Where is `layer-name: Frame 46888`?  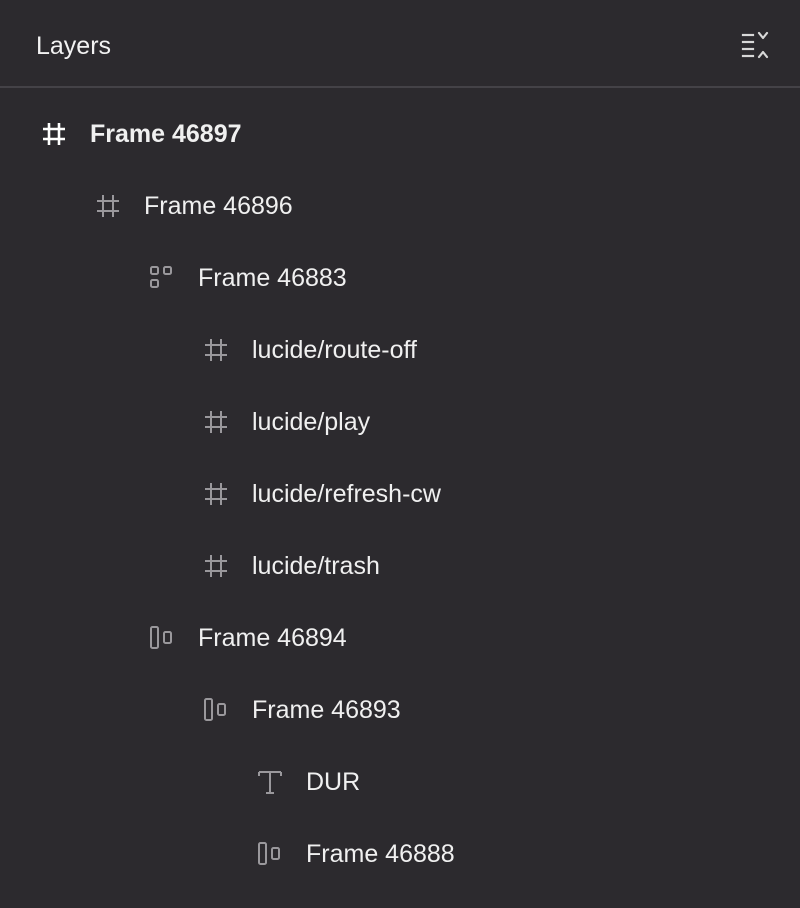
layer-name: Frame 46888 is located at coordinates (380, 854).